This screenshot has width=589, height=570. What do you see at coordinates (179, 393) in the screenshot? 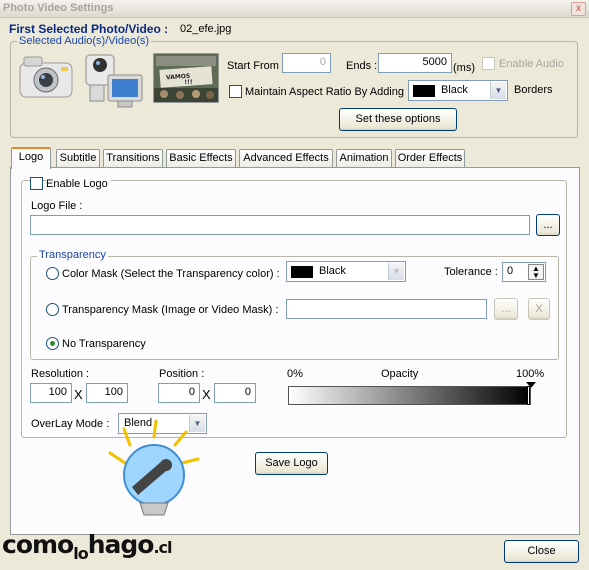
I see `position-x-field: 0` at bounding box center [179, 393].